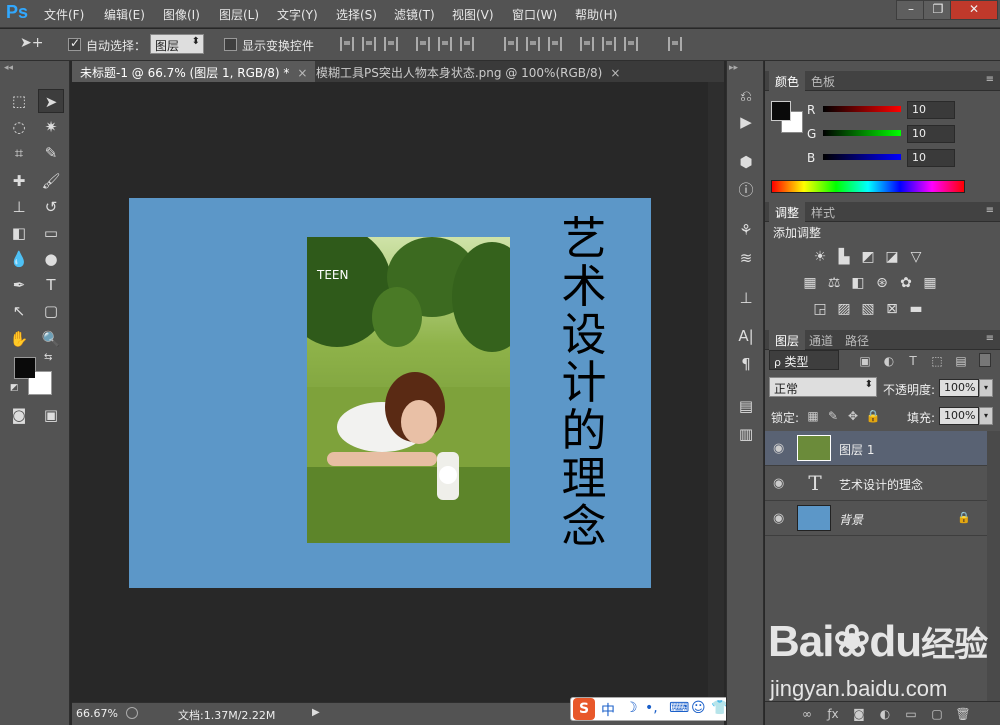  What do you see at coordinates (51, 207) in the screenshot?
I see `history-brush-tool-icon: ↺` at bounding box center [51, 207].